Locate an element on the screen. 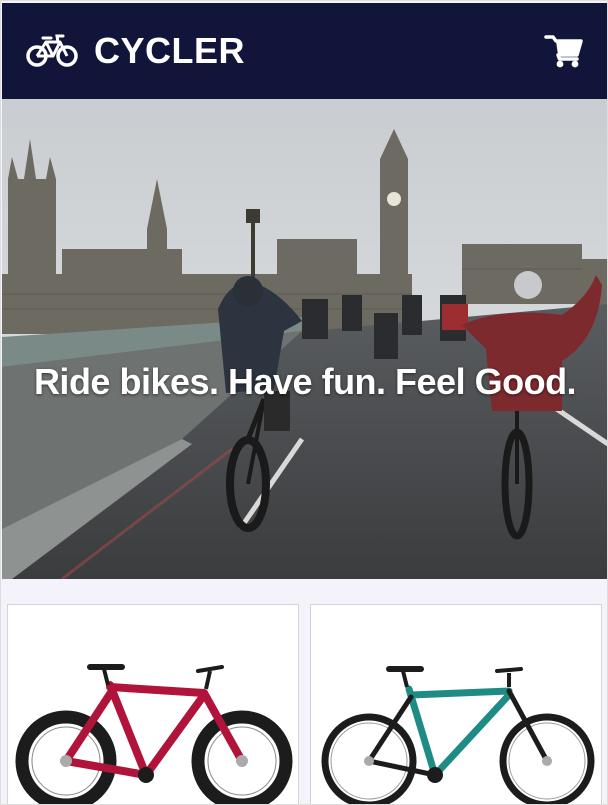  bicycle-icon is located at coordinates (52, 50).